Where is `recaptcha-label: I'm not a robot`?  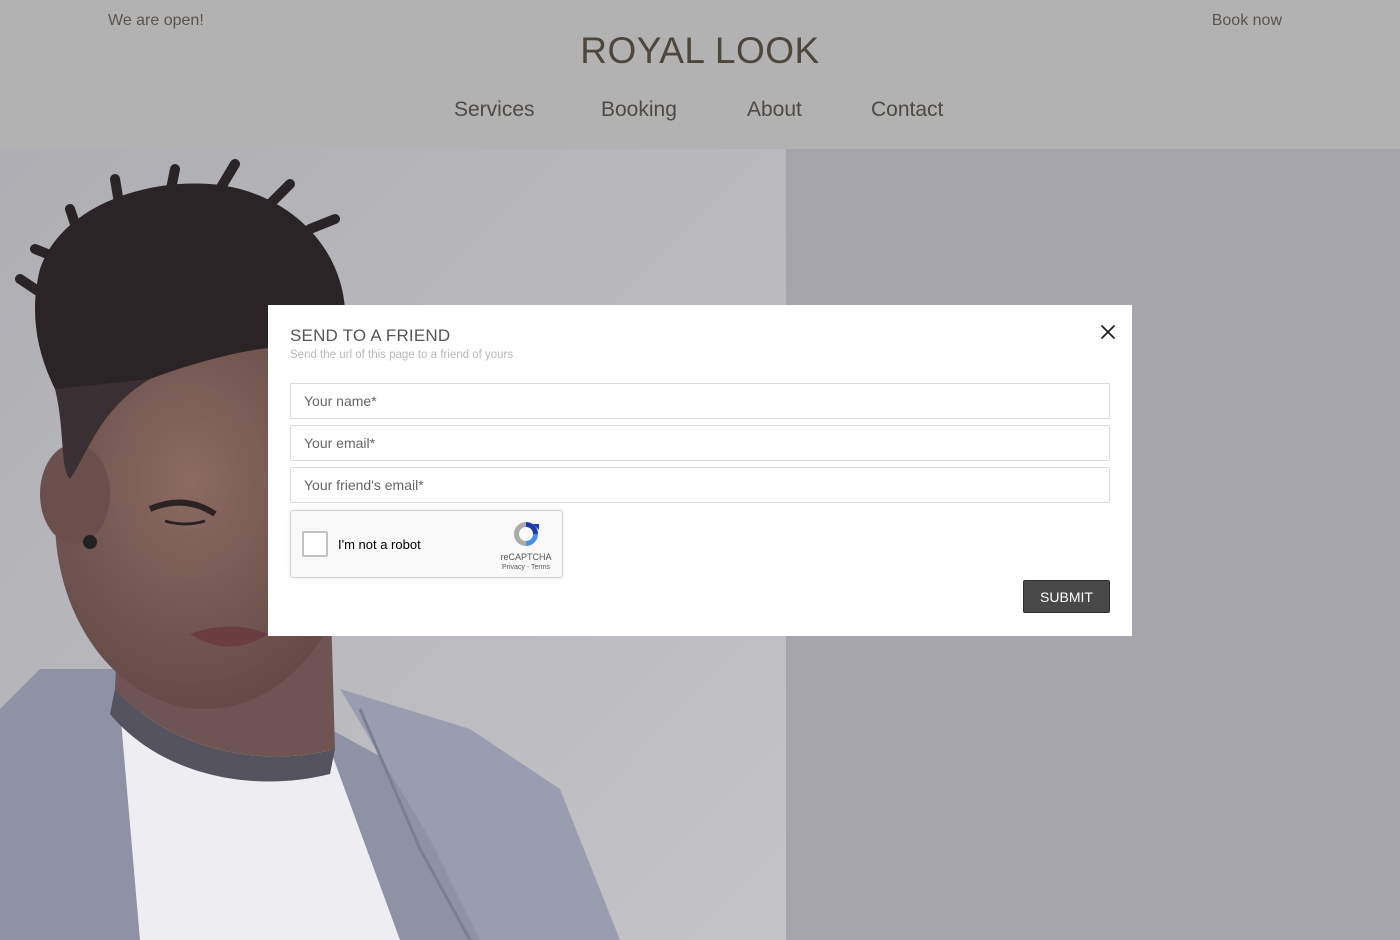 recaptcha-label: I'm not a robot is located at coordinates (379, 544).